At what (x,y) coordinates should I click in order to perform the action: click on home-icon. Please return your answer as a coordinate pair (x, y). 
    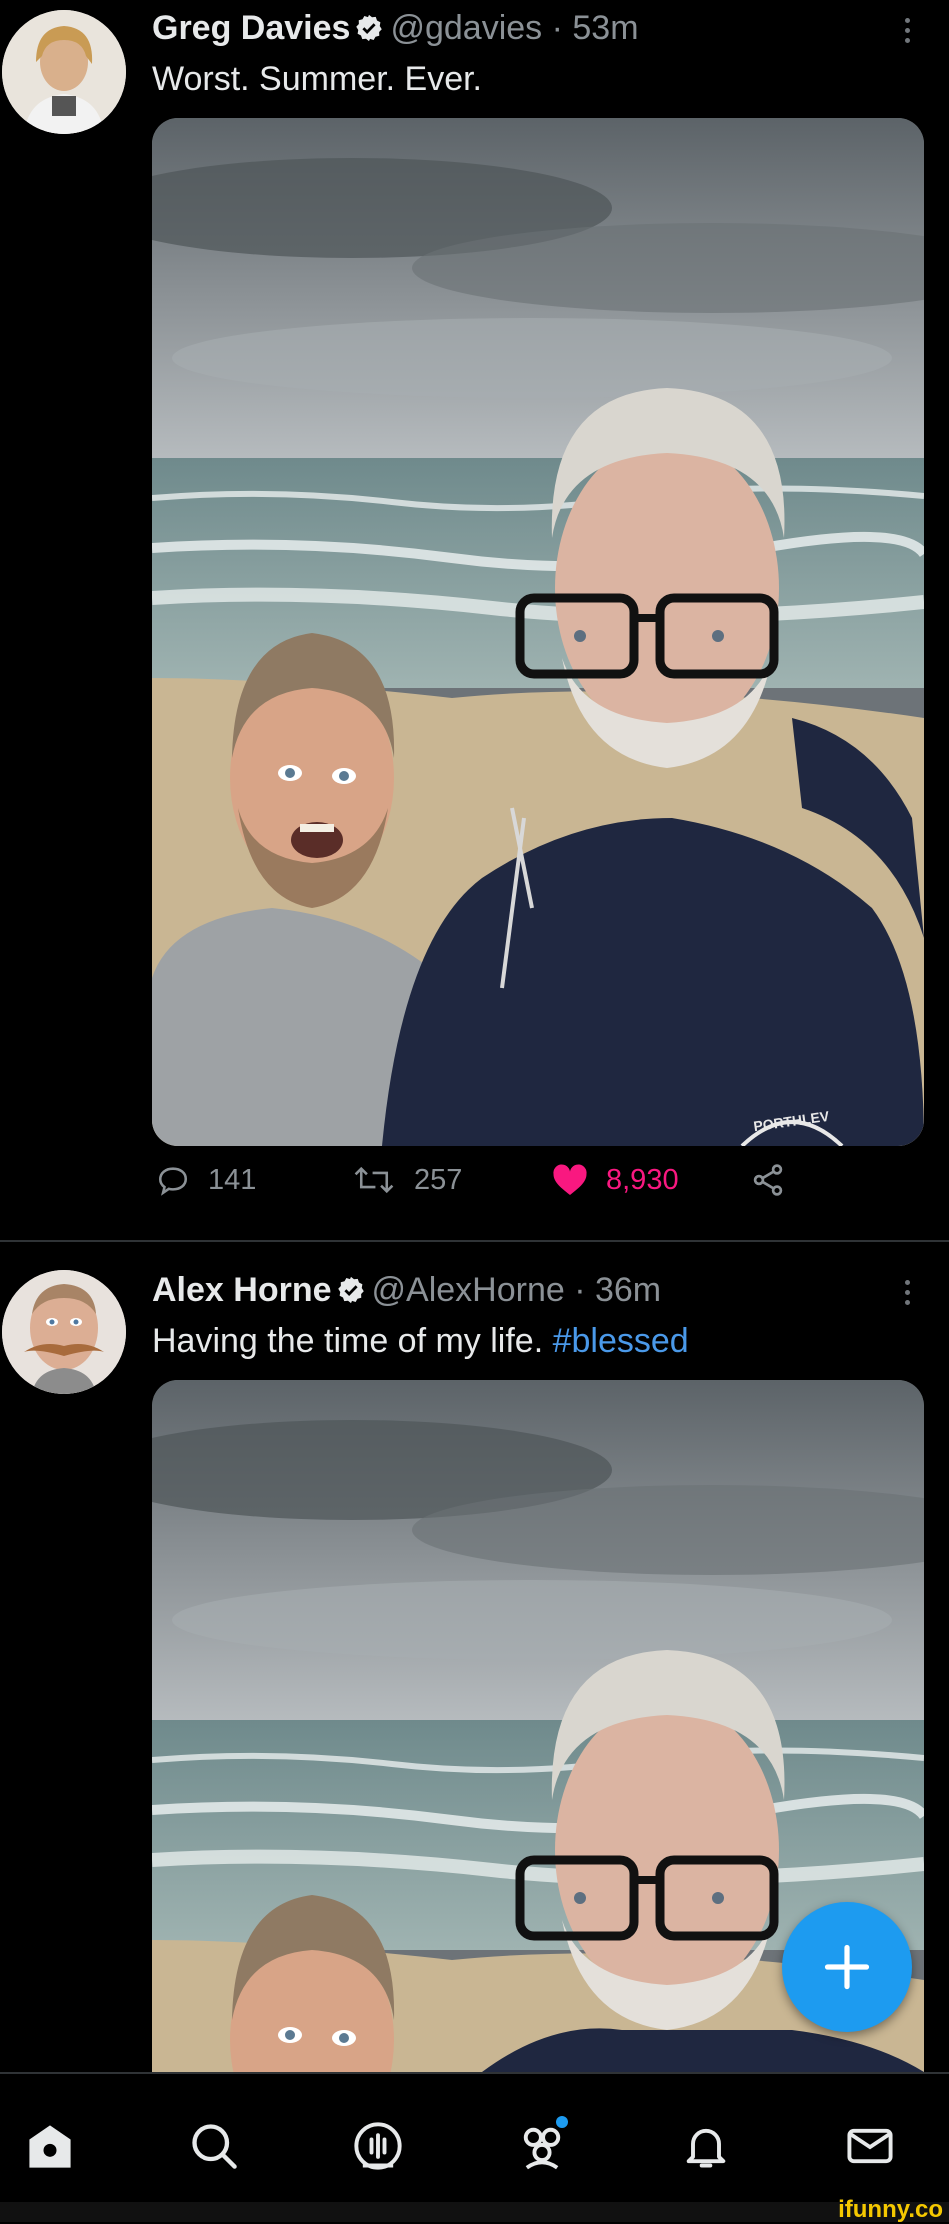
    Looking at the image, I should click on (50, 2146).